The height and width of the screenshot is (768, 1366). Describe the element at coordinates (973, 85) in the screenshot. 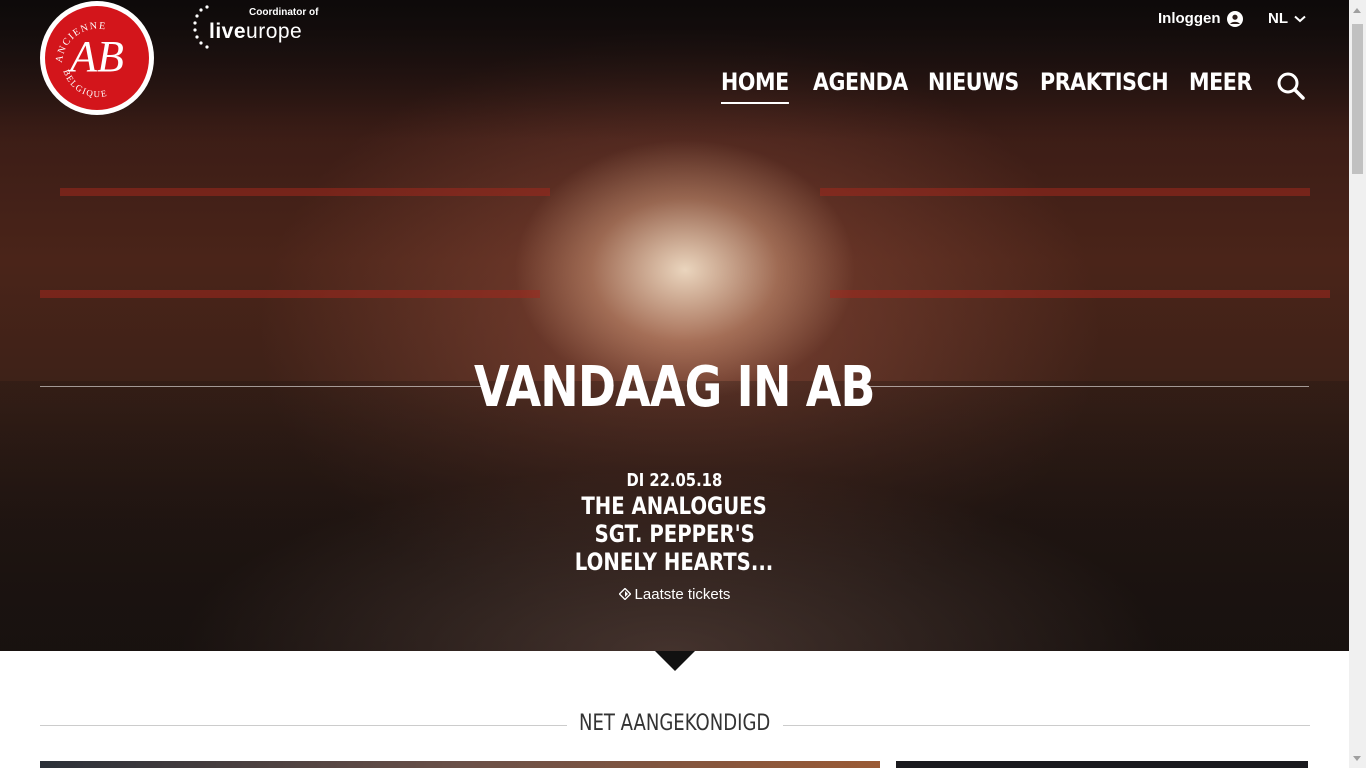

I see `nav-nieuws: NIEUWS` at that location.